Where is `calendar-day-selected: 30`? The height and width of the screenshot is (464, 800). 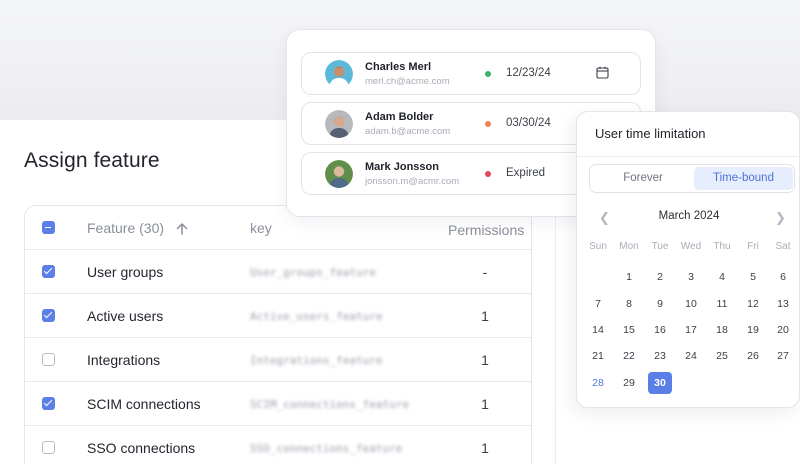 calendar-day-selected: 30 is located at coordinates (660, 383).